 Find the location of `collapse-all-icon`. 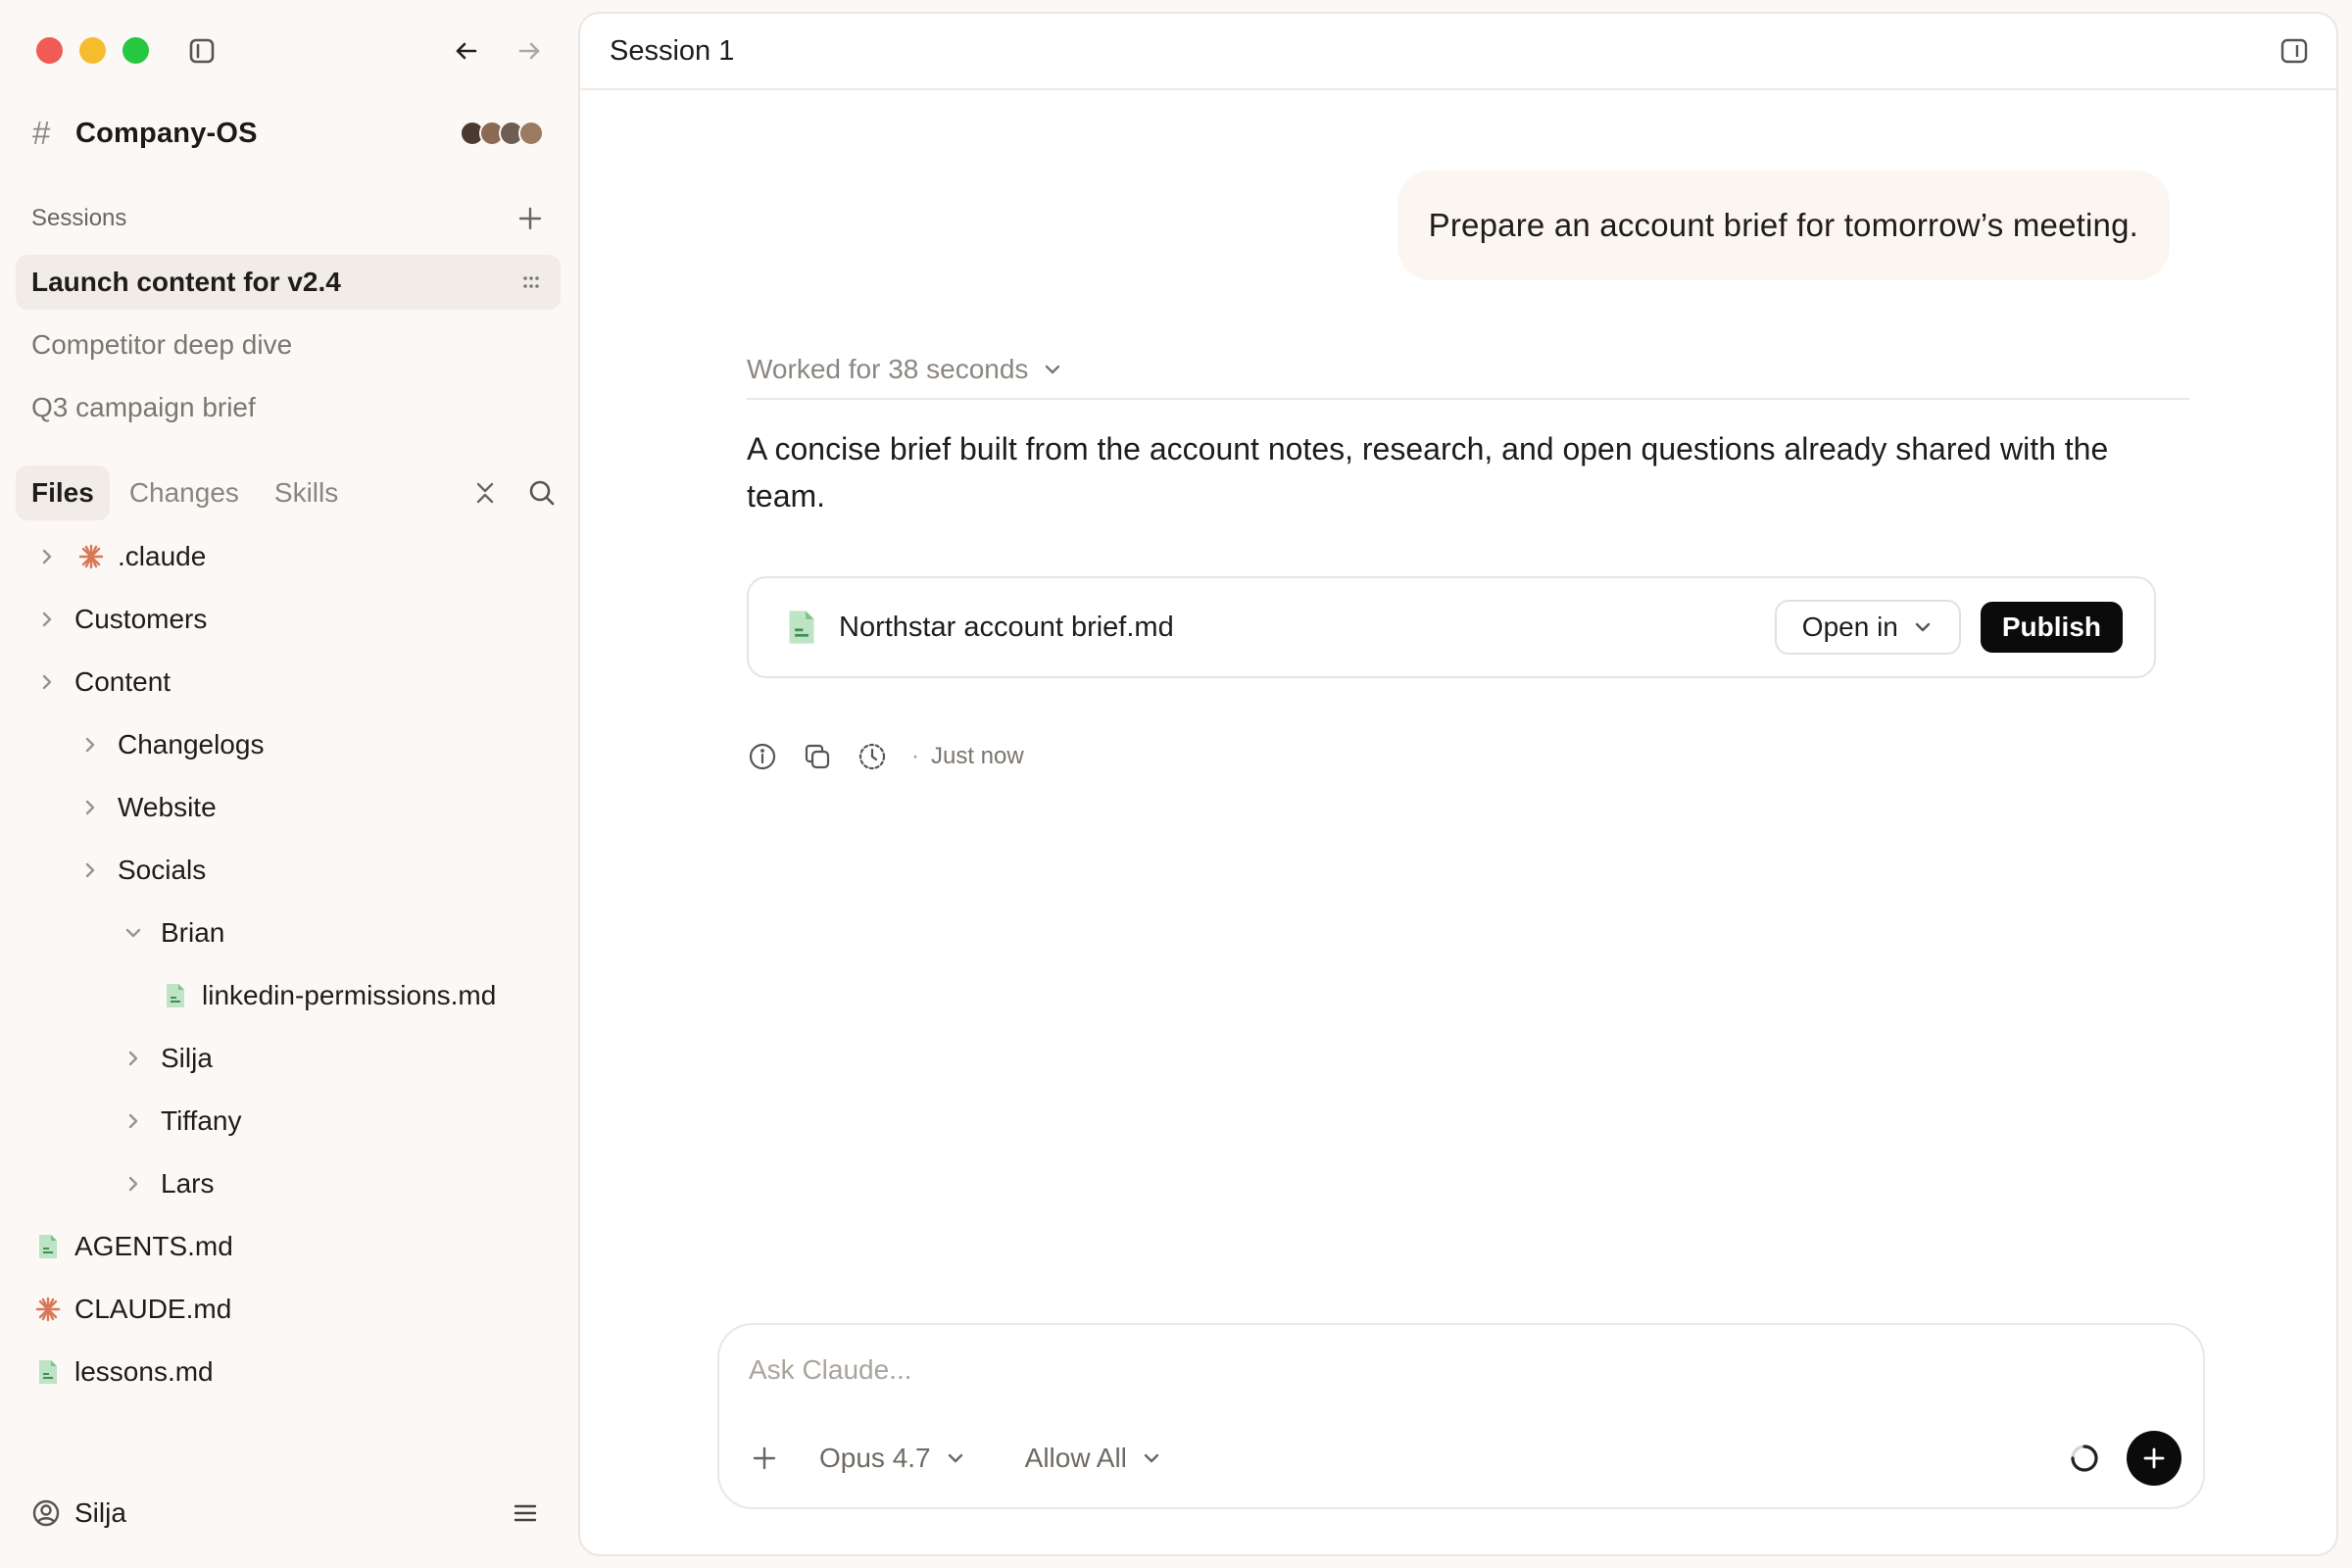

collapse-all-icon is located at coordinates (485, 493).